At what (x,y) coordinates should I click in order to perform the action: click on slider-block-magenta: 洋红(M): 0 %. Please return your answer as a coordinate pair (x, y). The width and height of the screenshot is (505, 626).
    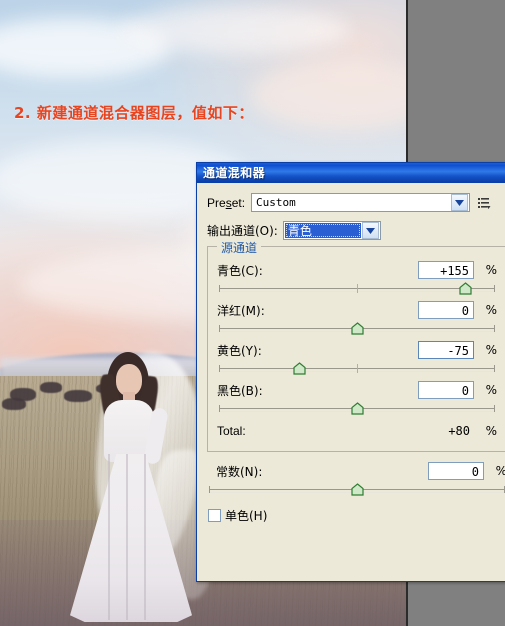
    Looking at the image, I should click on (357, 317).